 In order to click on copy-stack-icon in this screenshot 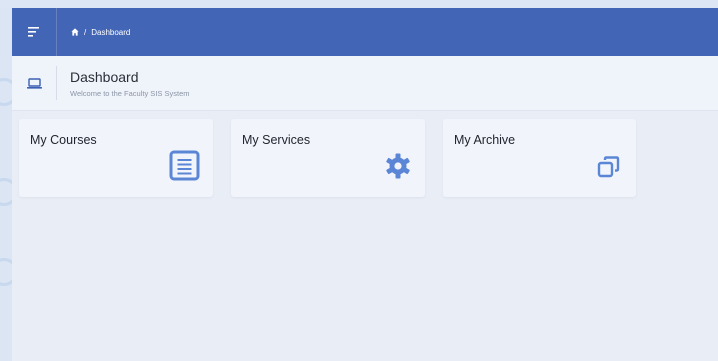, I will do `click(608, 167)`.